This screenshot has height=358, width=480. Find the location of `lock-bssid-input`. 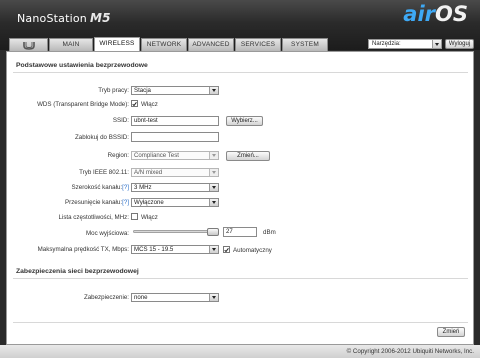

lock-bssid-input is located at coordinates (175, 137).